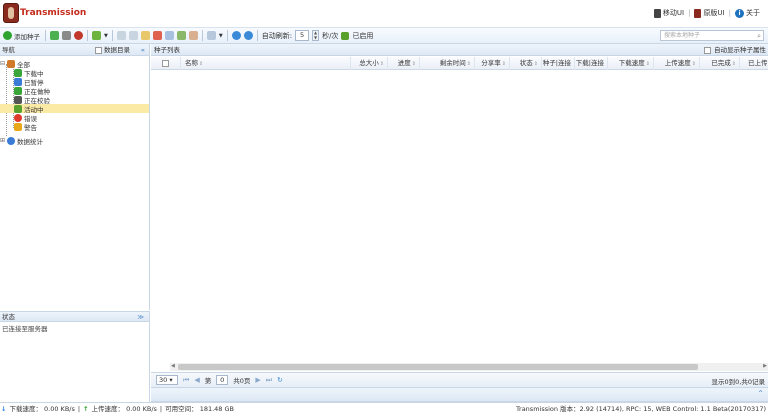  I want to click on scroll-right-icon: ▶, so click(765, 366).